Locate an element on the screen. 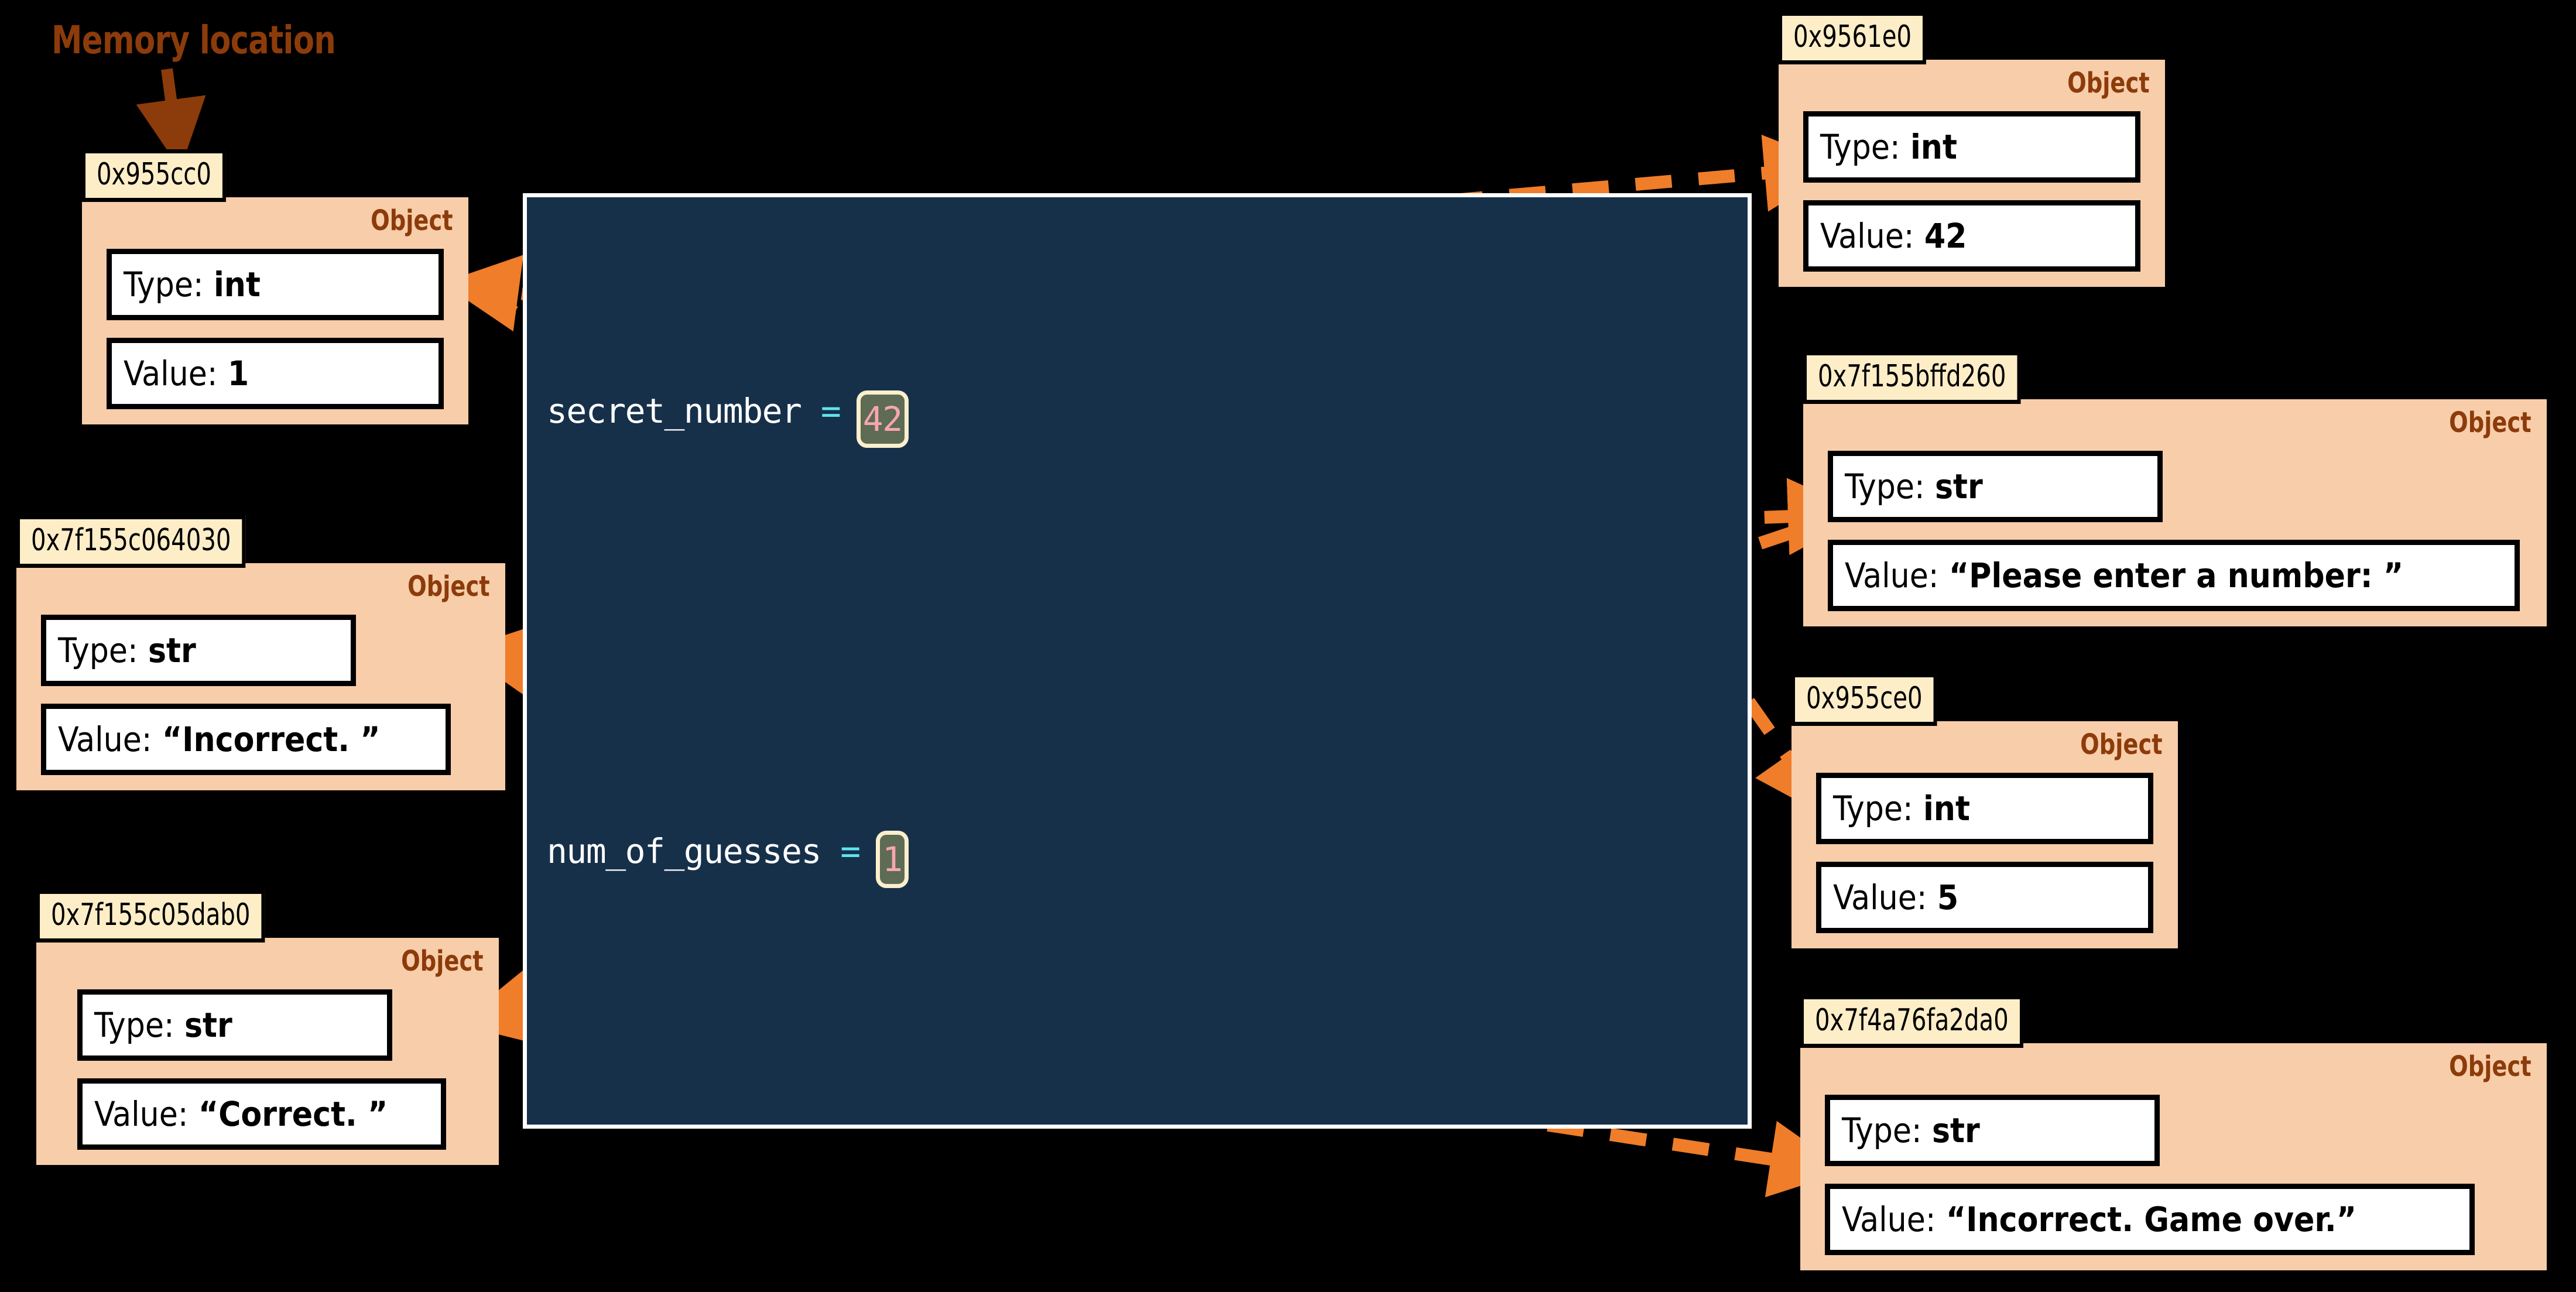 This screenshot has width=2576, height=1292. value-value: 5 is located at coordinates (1948, 897).